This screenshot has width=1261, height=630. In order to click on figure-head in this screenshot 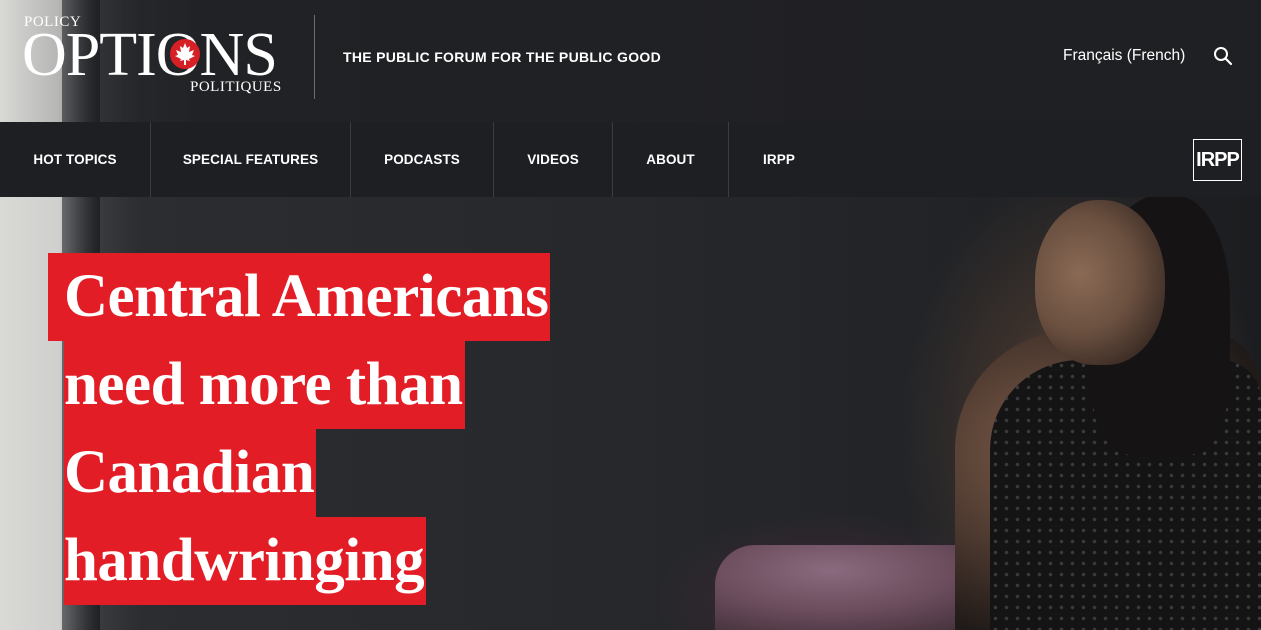, I will do `click(1100, 282)`.